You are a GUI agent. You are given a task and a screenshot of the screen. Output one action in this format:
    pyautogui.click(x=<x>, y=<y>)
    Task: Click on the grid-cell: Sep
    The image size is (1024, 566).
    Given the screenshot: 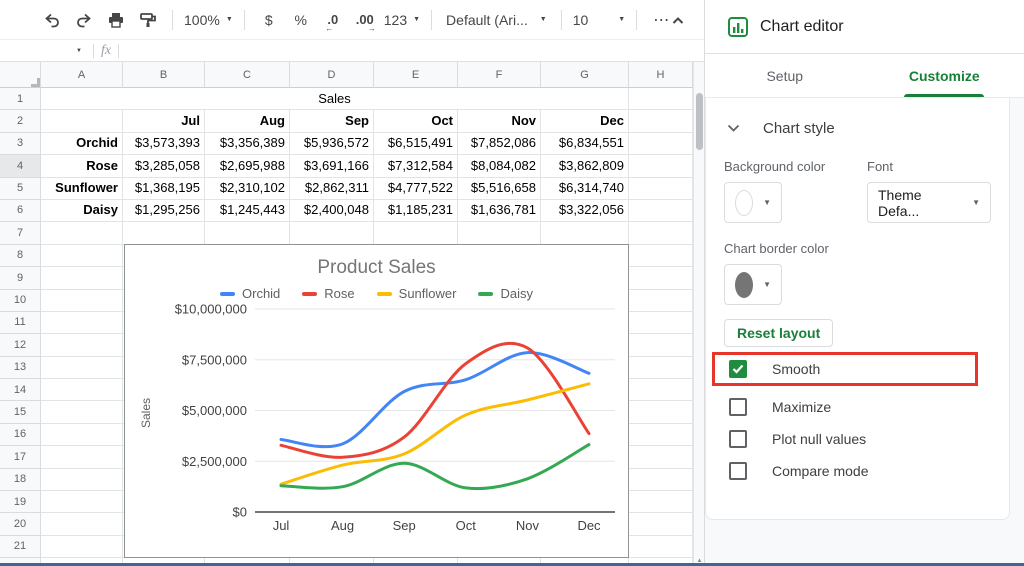 What is the action you would take?
    pyautogui.click(x=332, y=121)
    